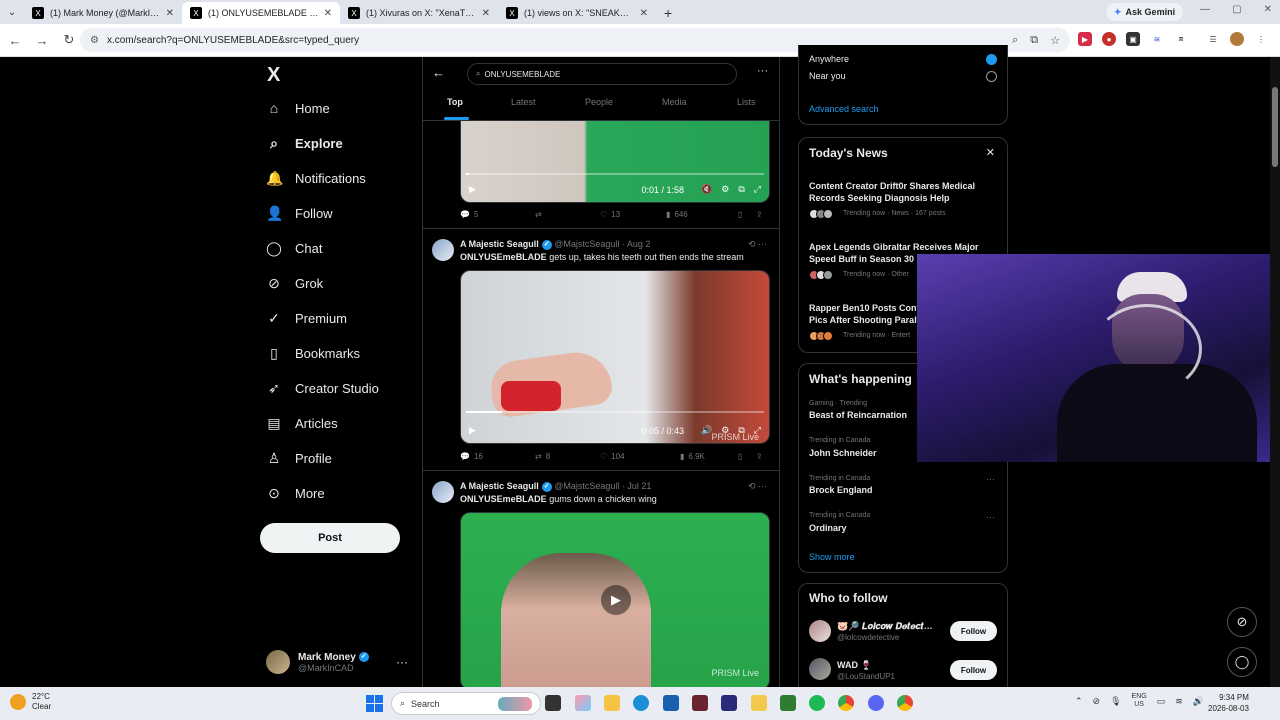 Image resolution: width=1280 pixels, height=720 pixels. I want to click on display-icon: ▭, so click(1161, 701).